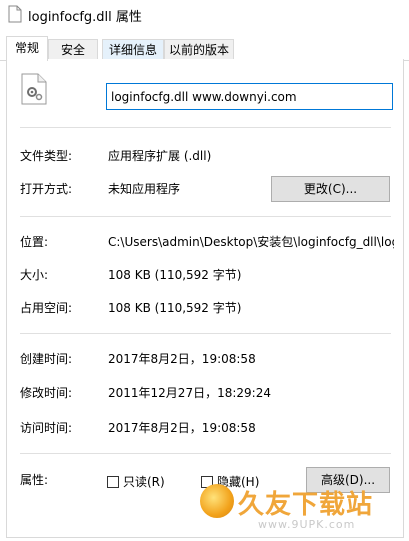 The image size is (409, 541). Describe the element at coordinates (160, 156) in the screenshot. I see `file-type-value: 应用程序扩展 (.dll)` at that location.